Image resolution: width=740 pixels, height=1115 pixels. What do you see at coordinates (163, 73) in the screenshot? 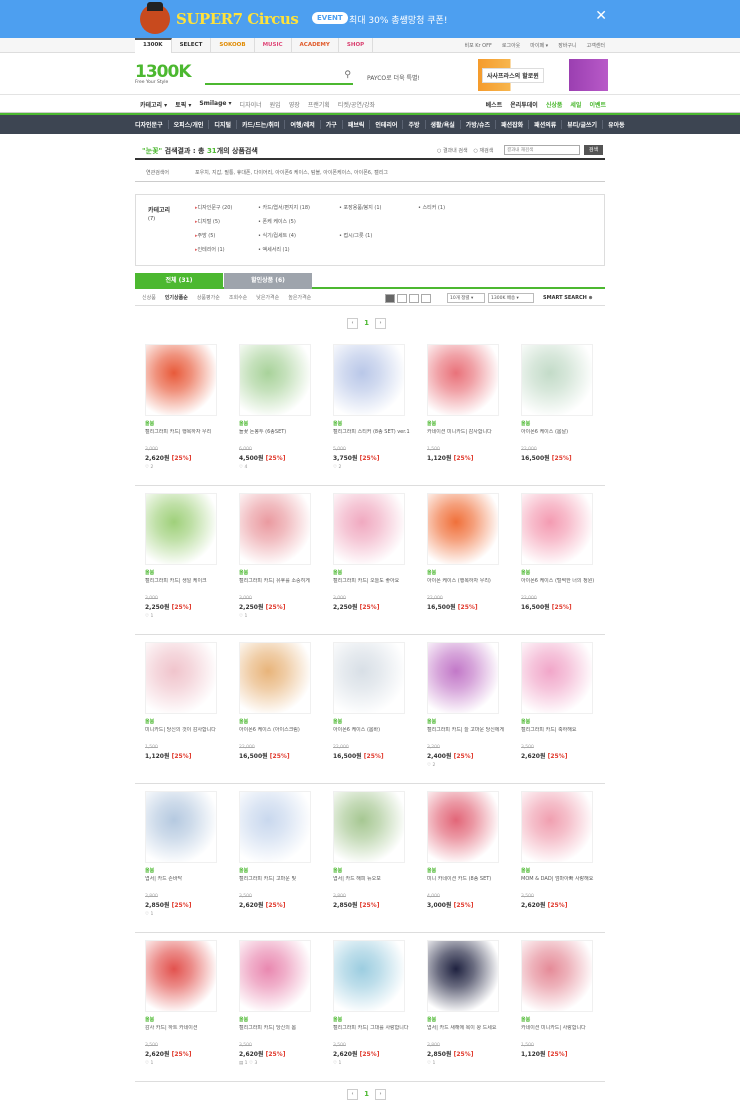
I see `logo: 1300K Free Your Style` at bounding box center [163, 73].